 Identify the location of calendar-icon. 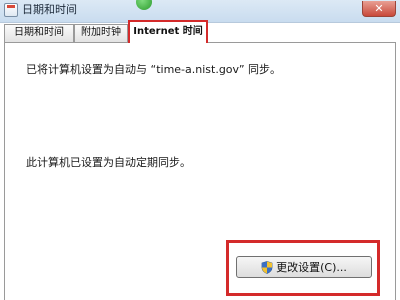
(11, 10).